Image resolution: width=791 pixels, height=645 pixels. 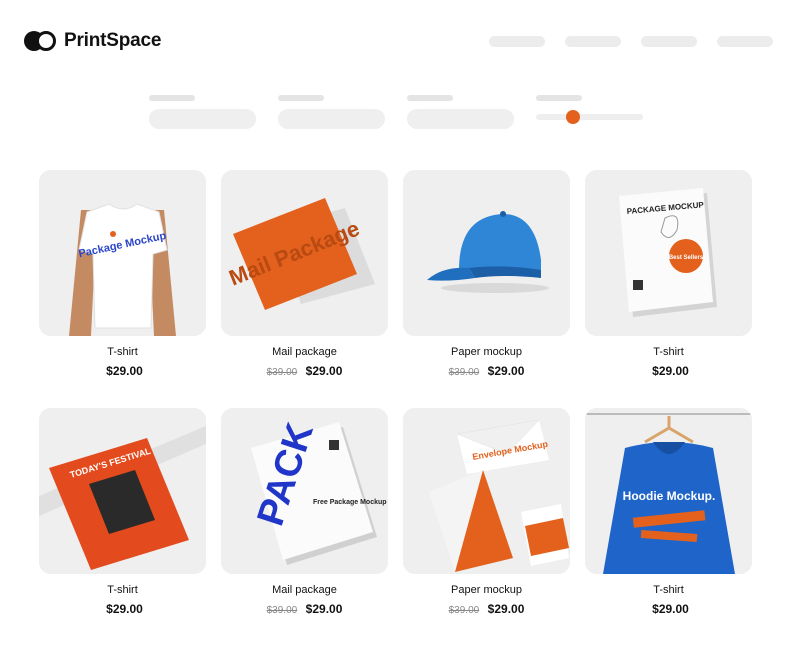 I want to click on product-card: Package Mockup T-shirt $29.00, so click(x=122, y=289).